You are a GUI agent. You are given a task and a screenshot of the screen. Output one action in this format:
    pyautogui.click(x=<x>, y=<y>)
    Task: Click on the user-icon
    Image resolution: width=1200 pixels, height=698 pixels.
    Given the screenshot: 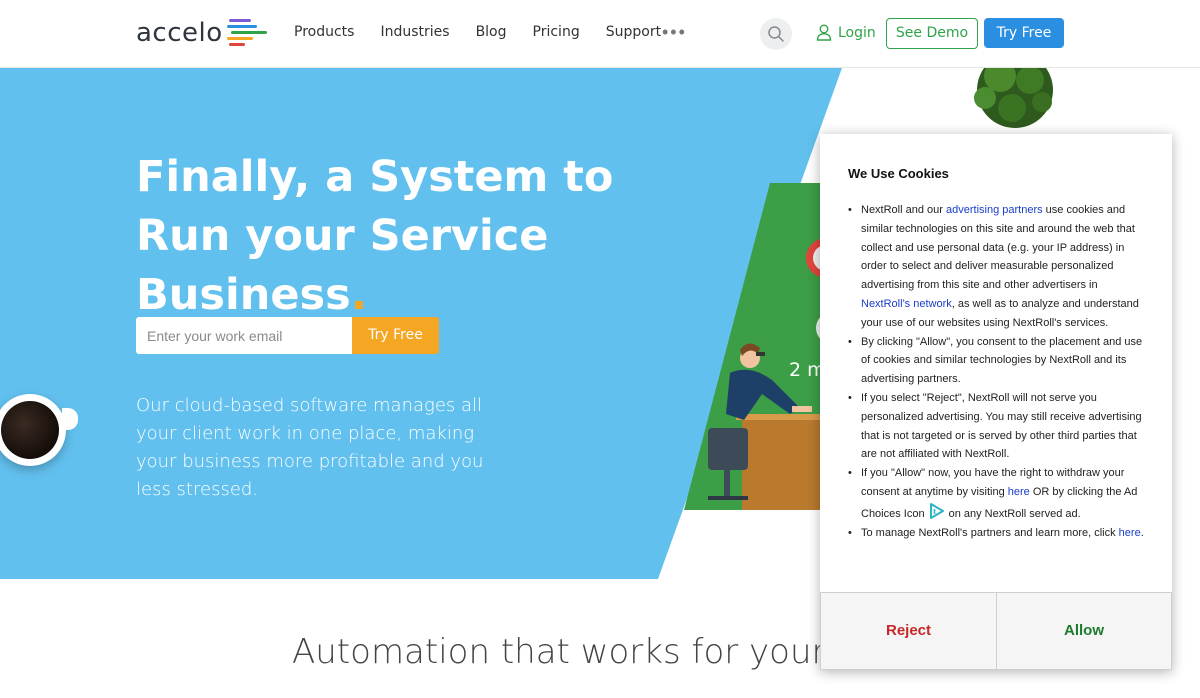 What is the action you would take?
    pyautogui.click(x=824, y=32)
    